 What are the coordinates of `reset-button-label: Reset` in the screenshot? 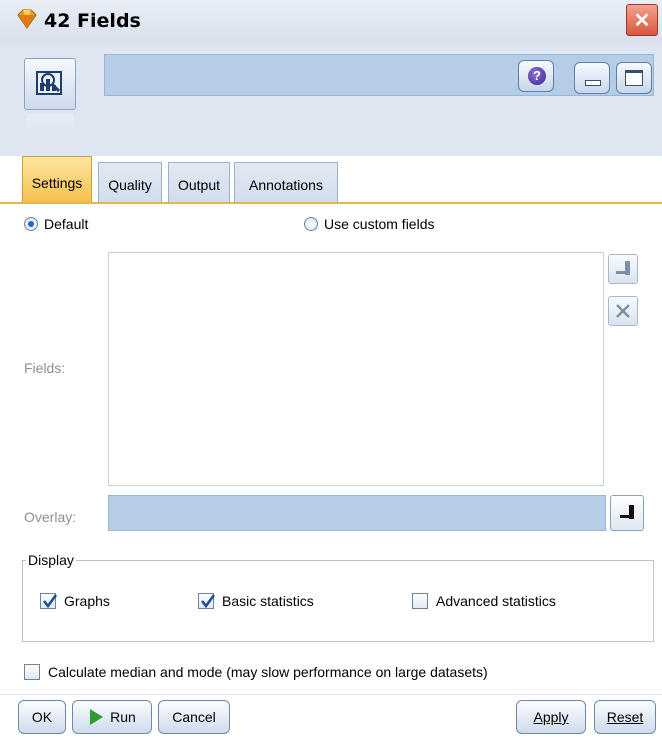 It's located at (625, 717).